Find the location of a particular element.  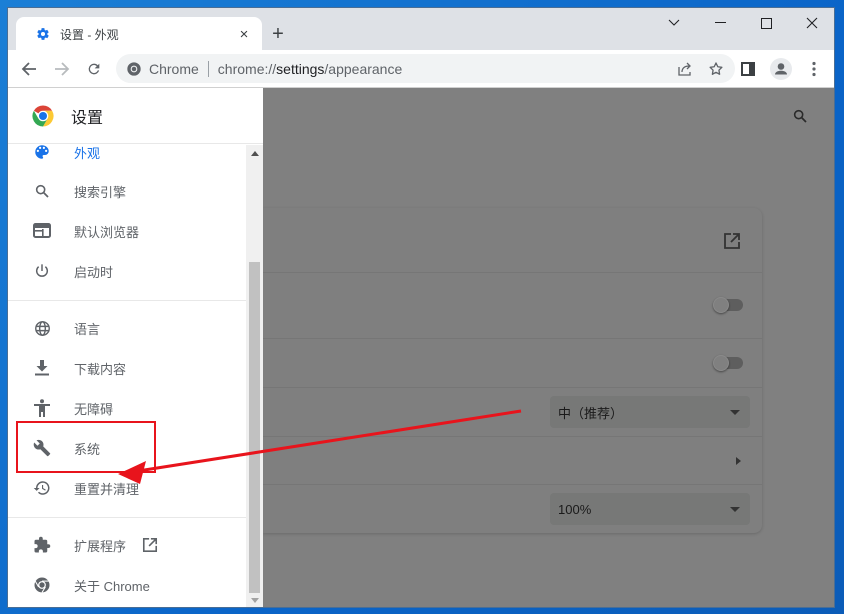

forward-arrow-icon is located at coordinates (62, 69).